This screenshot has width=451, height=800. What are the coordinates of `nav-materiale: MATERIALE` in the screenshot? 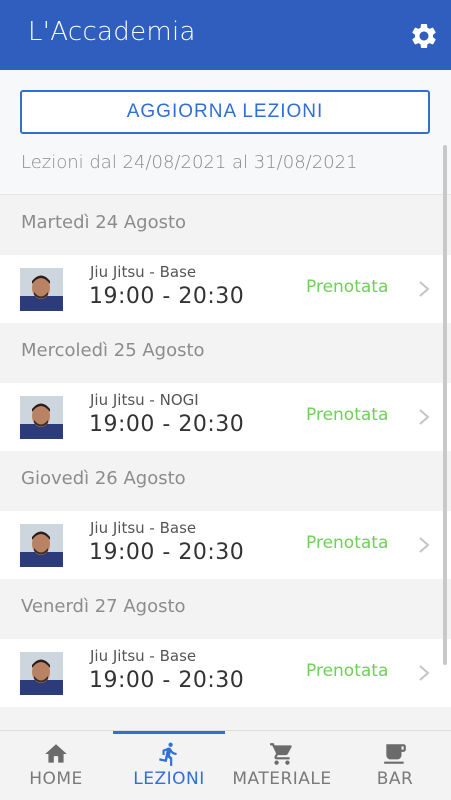 It's located at (282, 765).